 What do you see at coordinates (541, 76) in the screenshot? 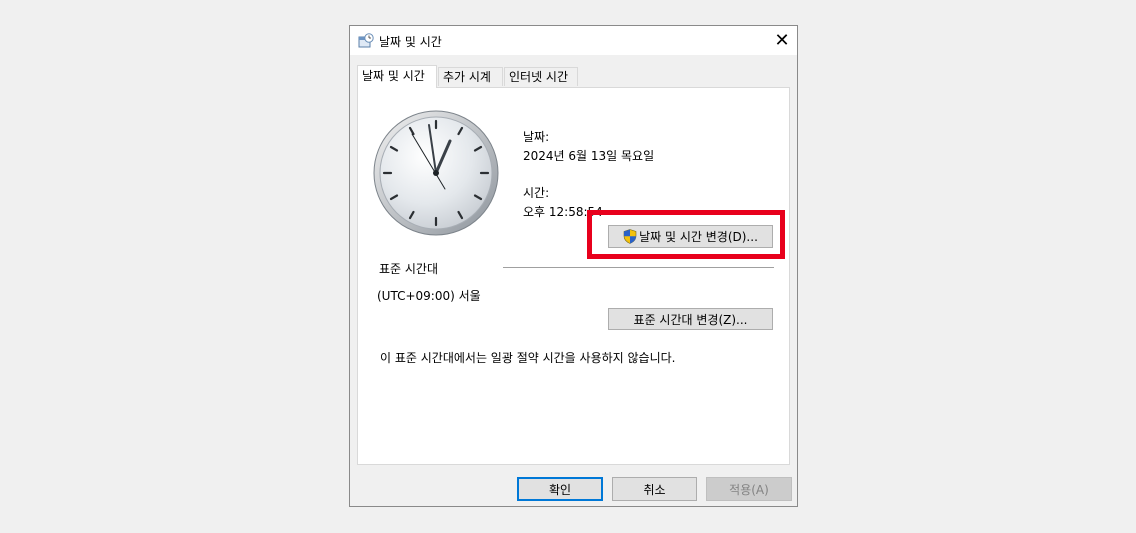
I see `tab-internet-time: 인터넷 시간` at bounding box center [541, 76].